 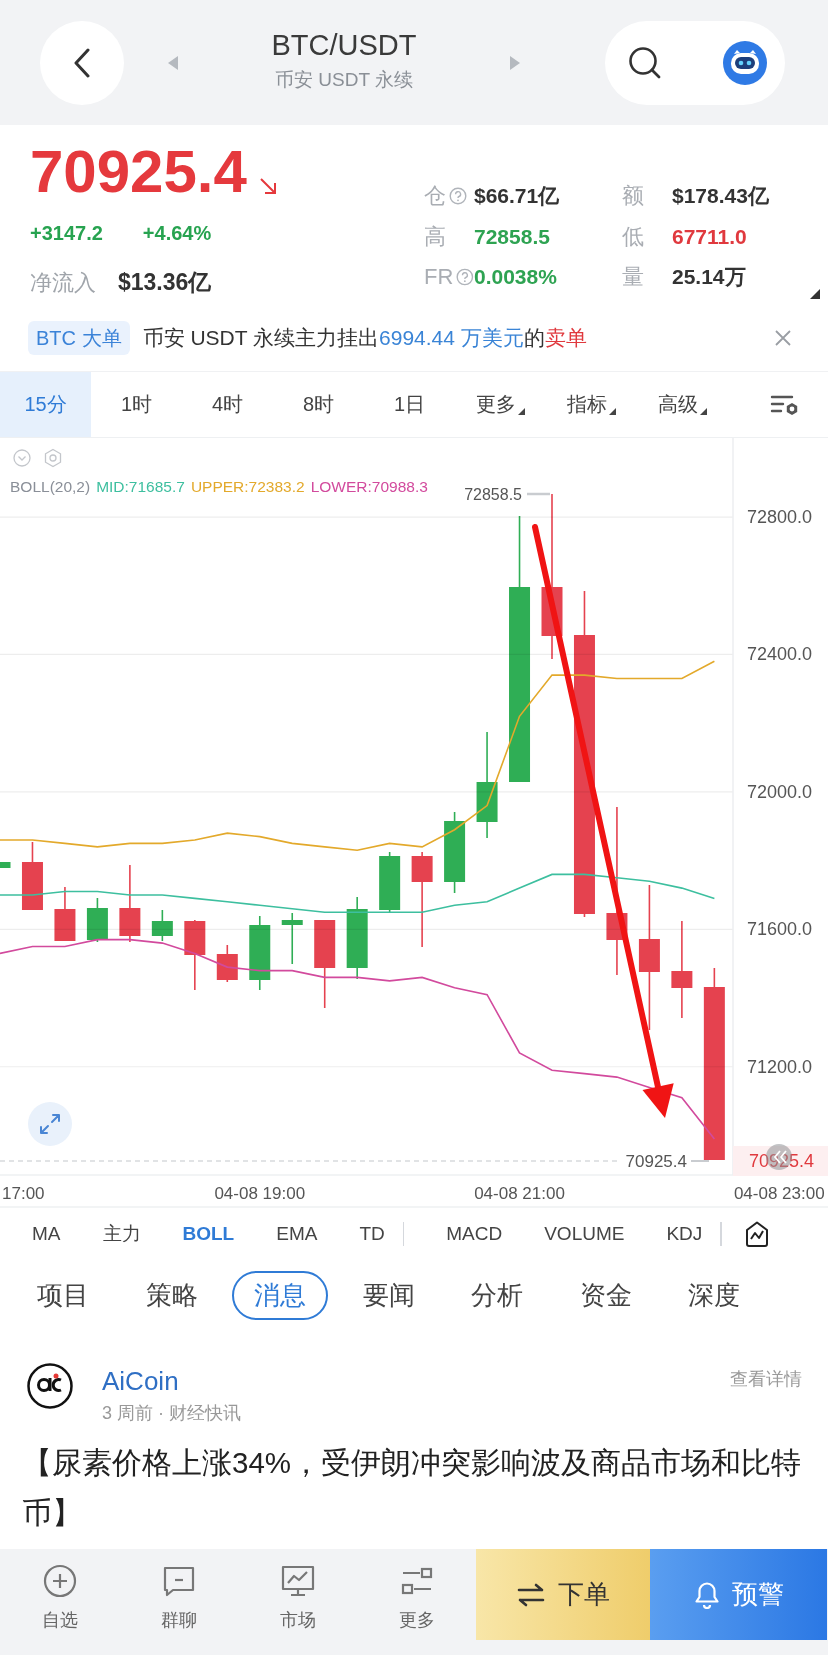 What do you see at coordinates (710, 236) in the screenshot?
I see `stat-value: 67711.0` at bounding box center [710, 236].